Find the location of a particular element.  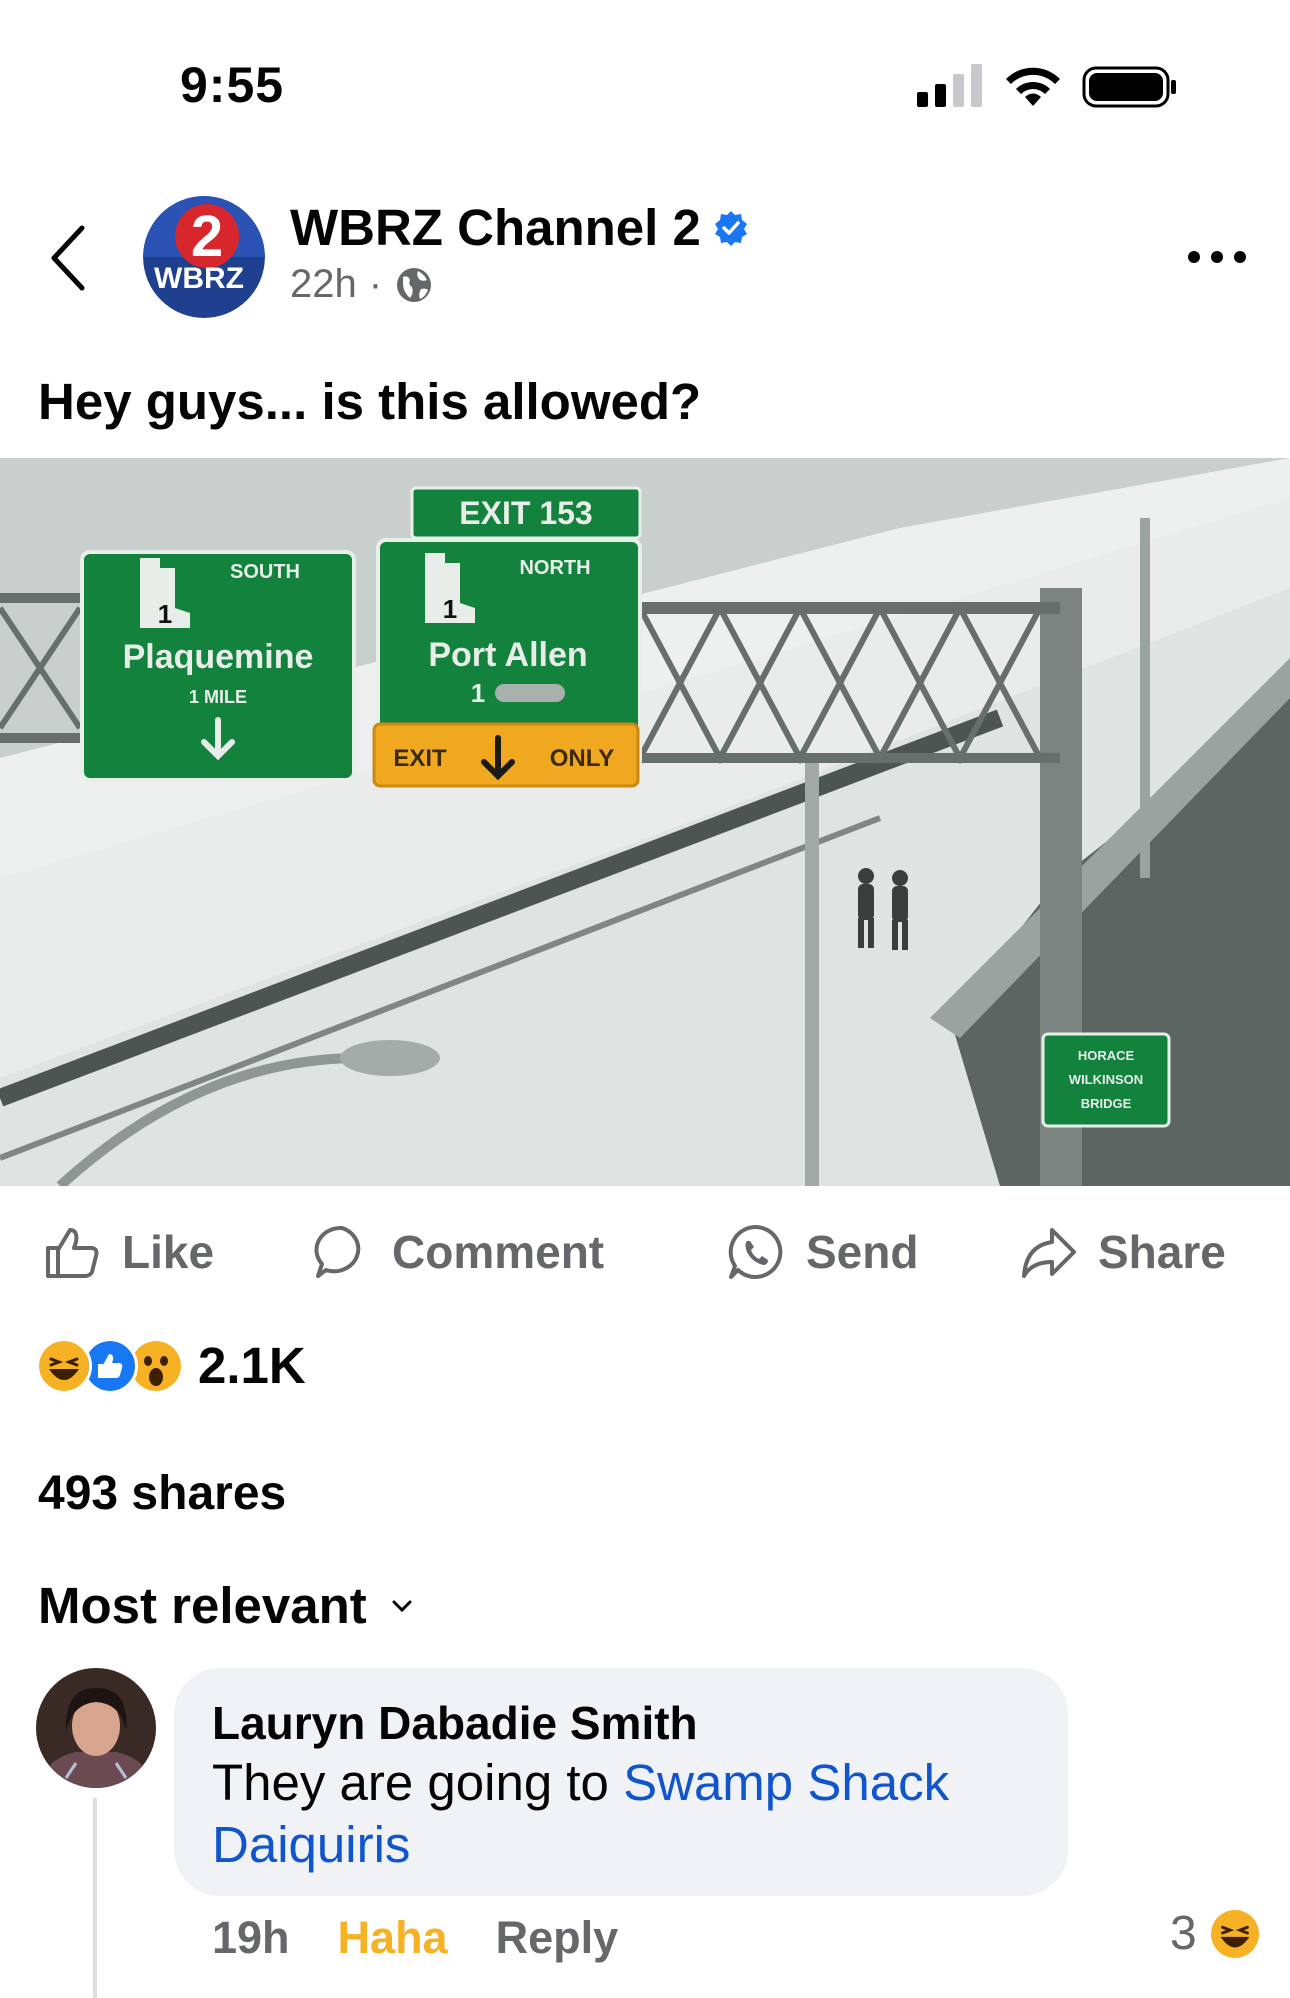

comment-reply-button: Reply is located at coordinates (557, 1938).